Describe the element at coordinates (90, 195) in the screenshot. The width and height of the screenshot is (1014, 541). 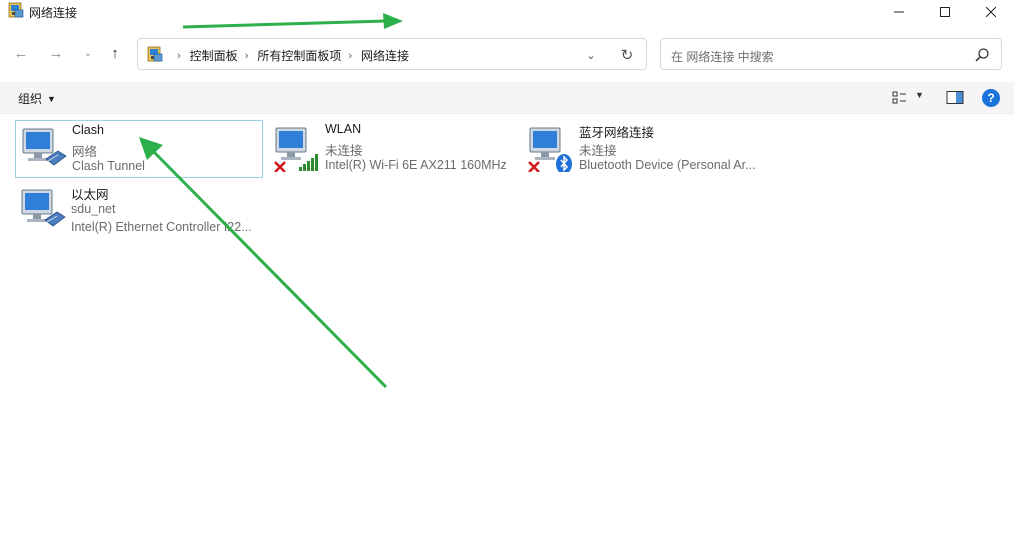
I see `connection-name: 以太网` at that location.